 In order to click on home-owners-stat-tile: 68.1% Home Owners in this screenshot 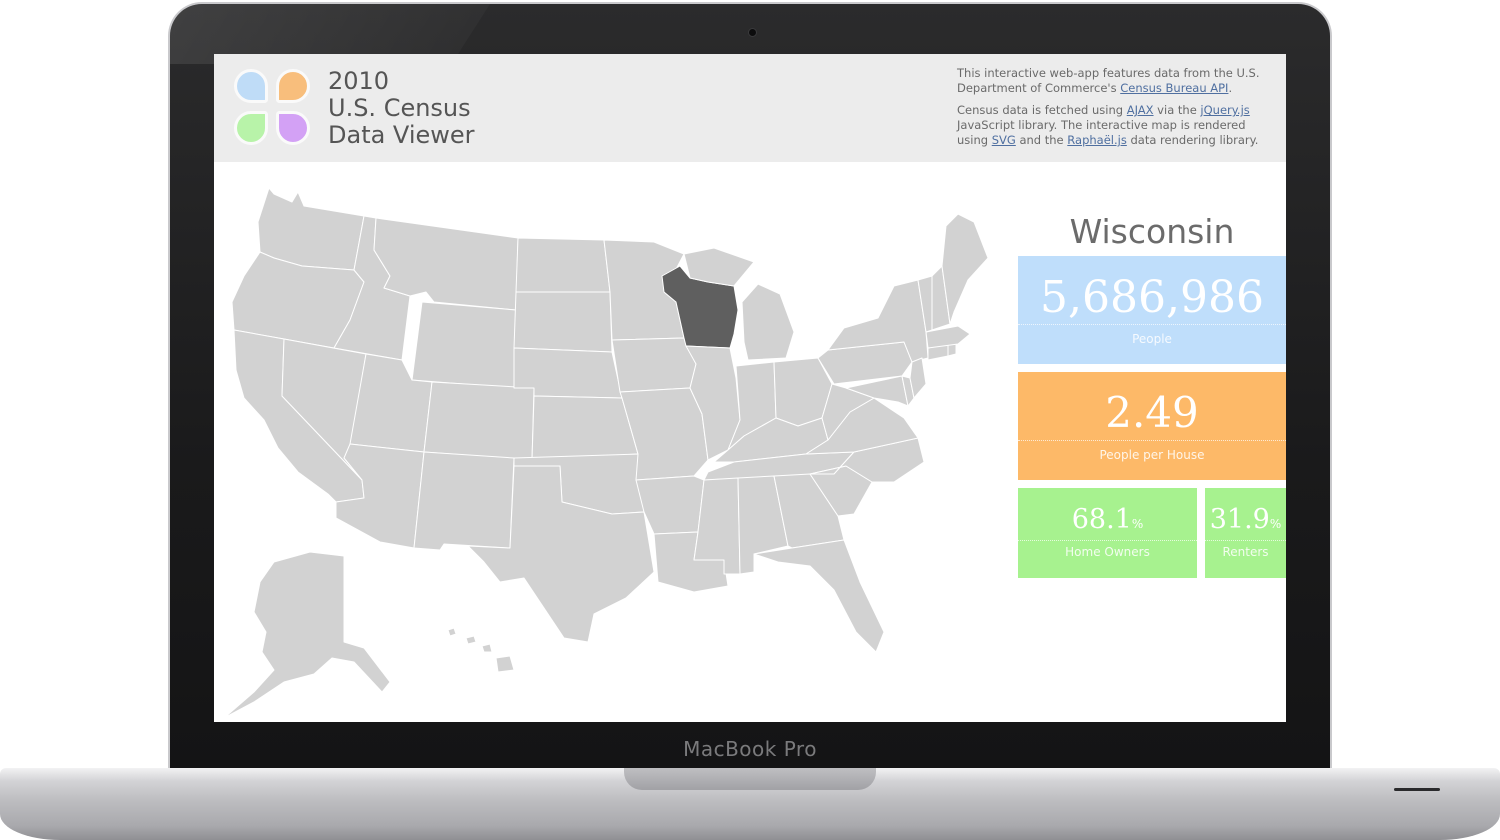, I will do `click(1107, 533)`.